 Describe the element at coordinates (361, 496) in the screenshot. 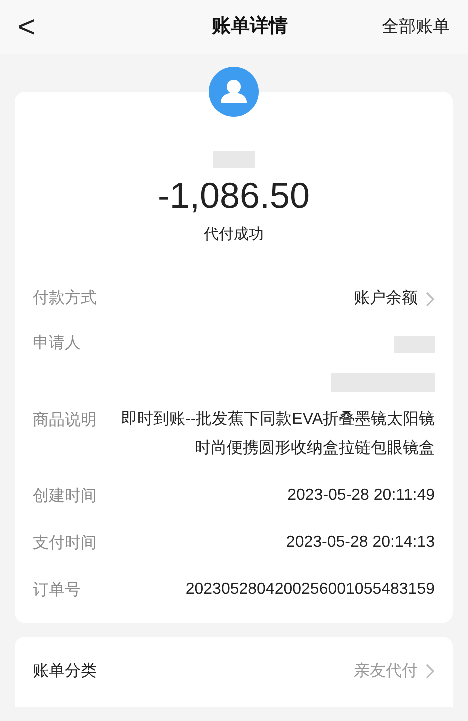

I see `row-value: 2023-05-28 20:11:49` at that location.